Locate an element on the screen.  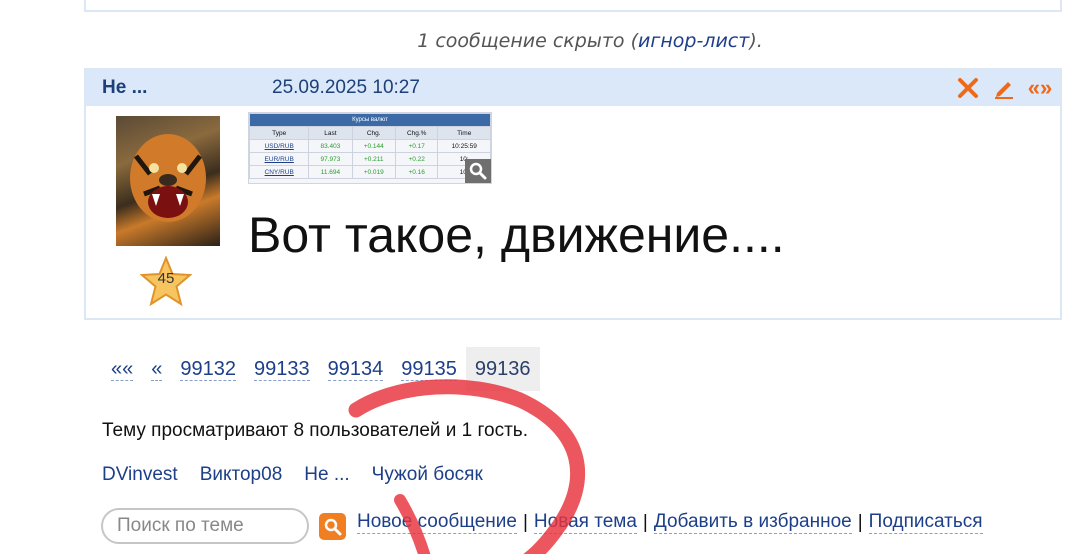
ignore-list-link: игнор-лист is located at coordinates (693, 41).